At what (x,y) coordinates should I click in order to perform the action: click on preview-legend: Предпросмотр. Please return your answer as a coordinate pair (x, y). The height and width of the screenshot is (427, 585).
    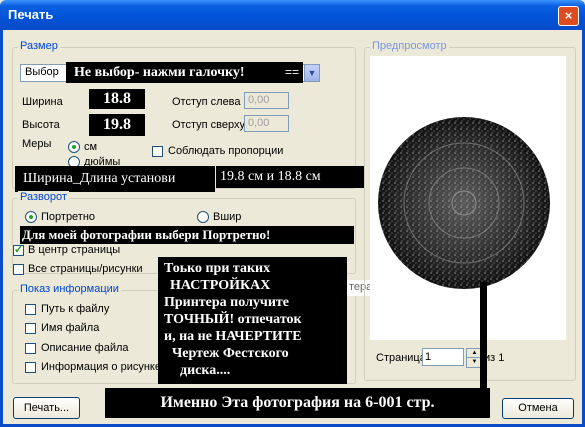
    Looking at the image, I should click on (409, 46).